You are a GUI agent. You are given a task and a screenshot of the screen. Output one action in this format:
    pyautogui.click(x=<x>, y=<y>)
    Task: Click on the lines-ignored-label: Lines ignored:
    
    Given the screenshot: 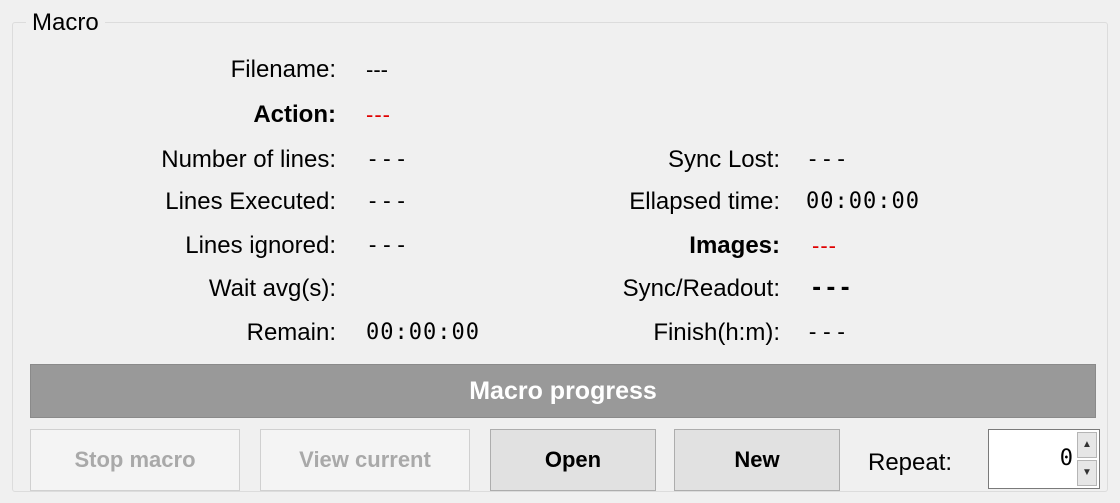 What is the action you would take?
    pyautogui.click(x=260, y=245)
    